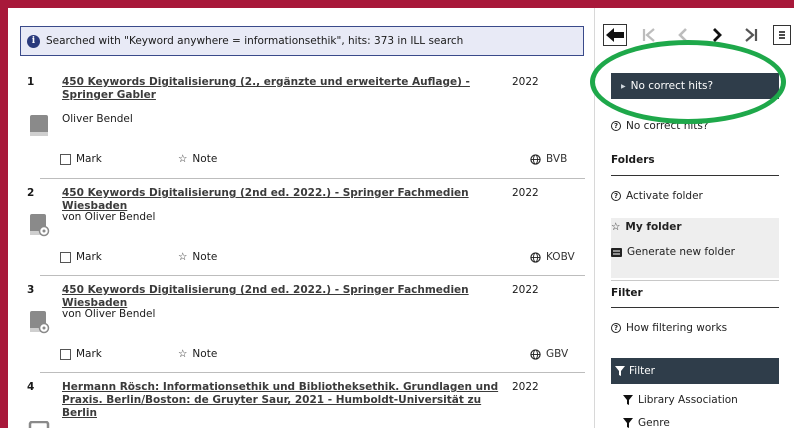  What do you see at coordinates (695, 175) in the screenshot?
I see `folders-divider` at bounding box center [695, 175].